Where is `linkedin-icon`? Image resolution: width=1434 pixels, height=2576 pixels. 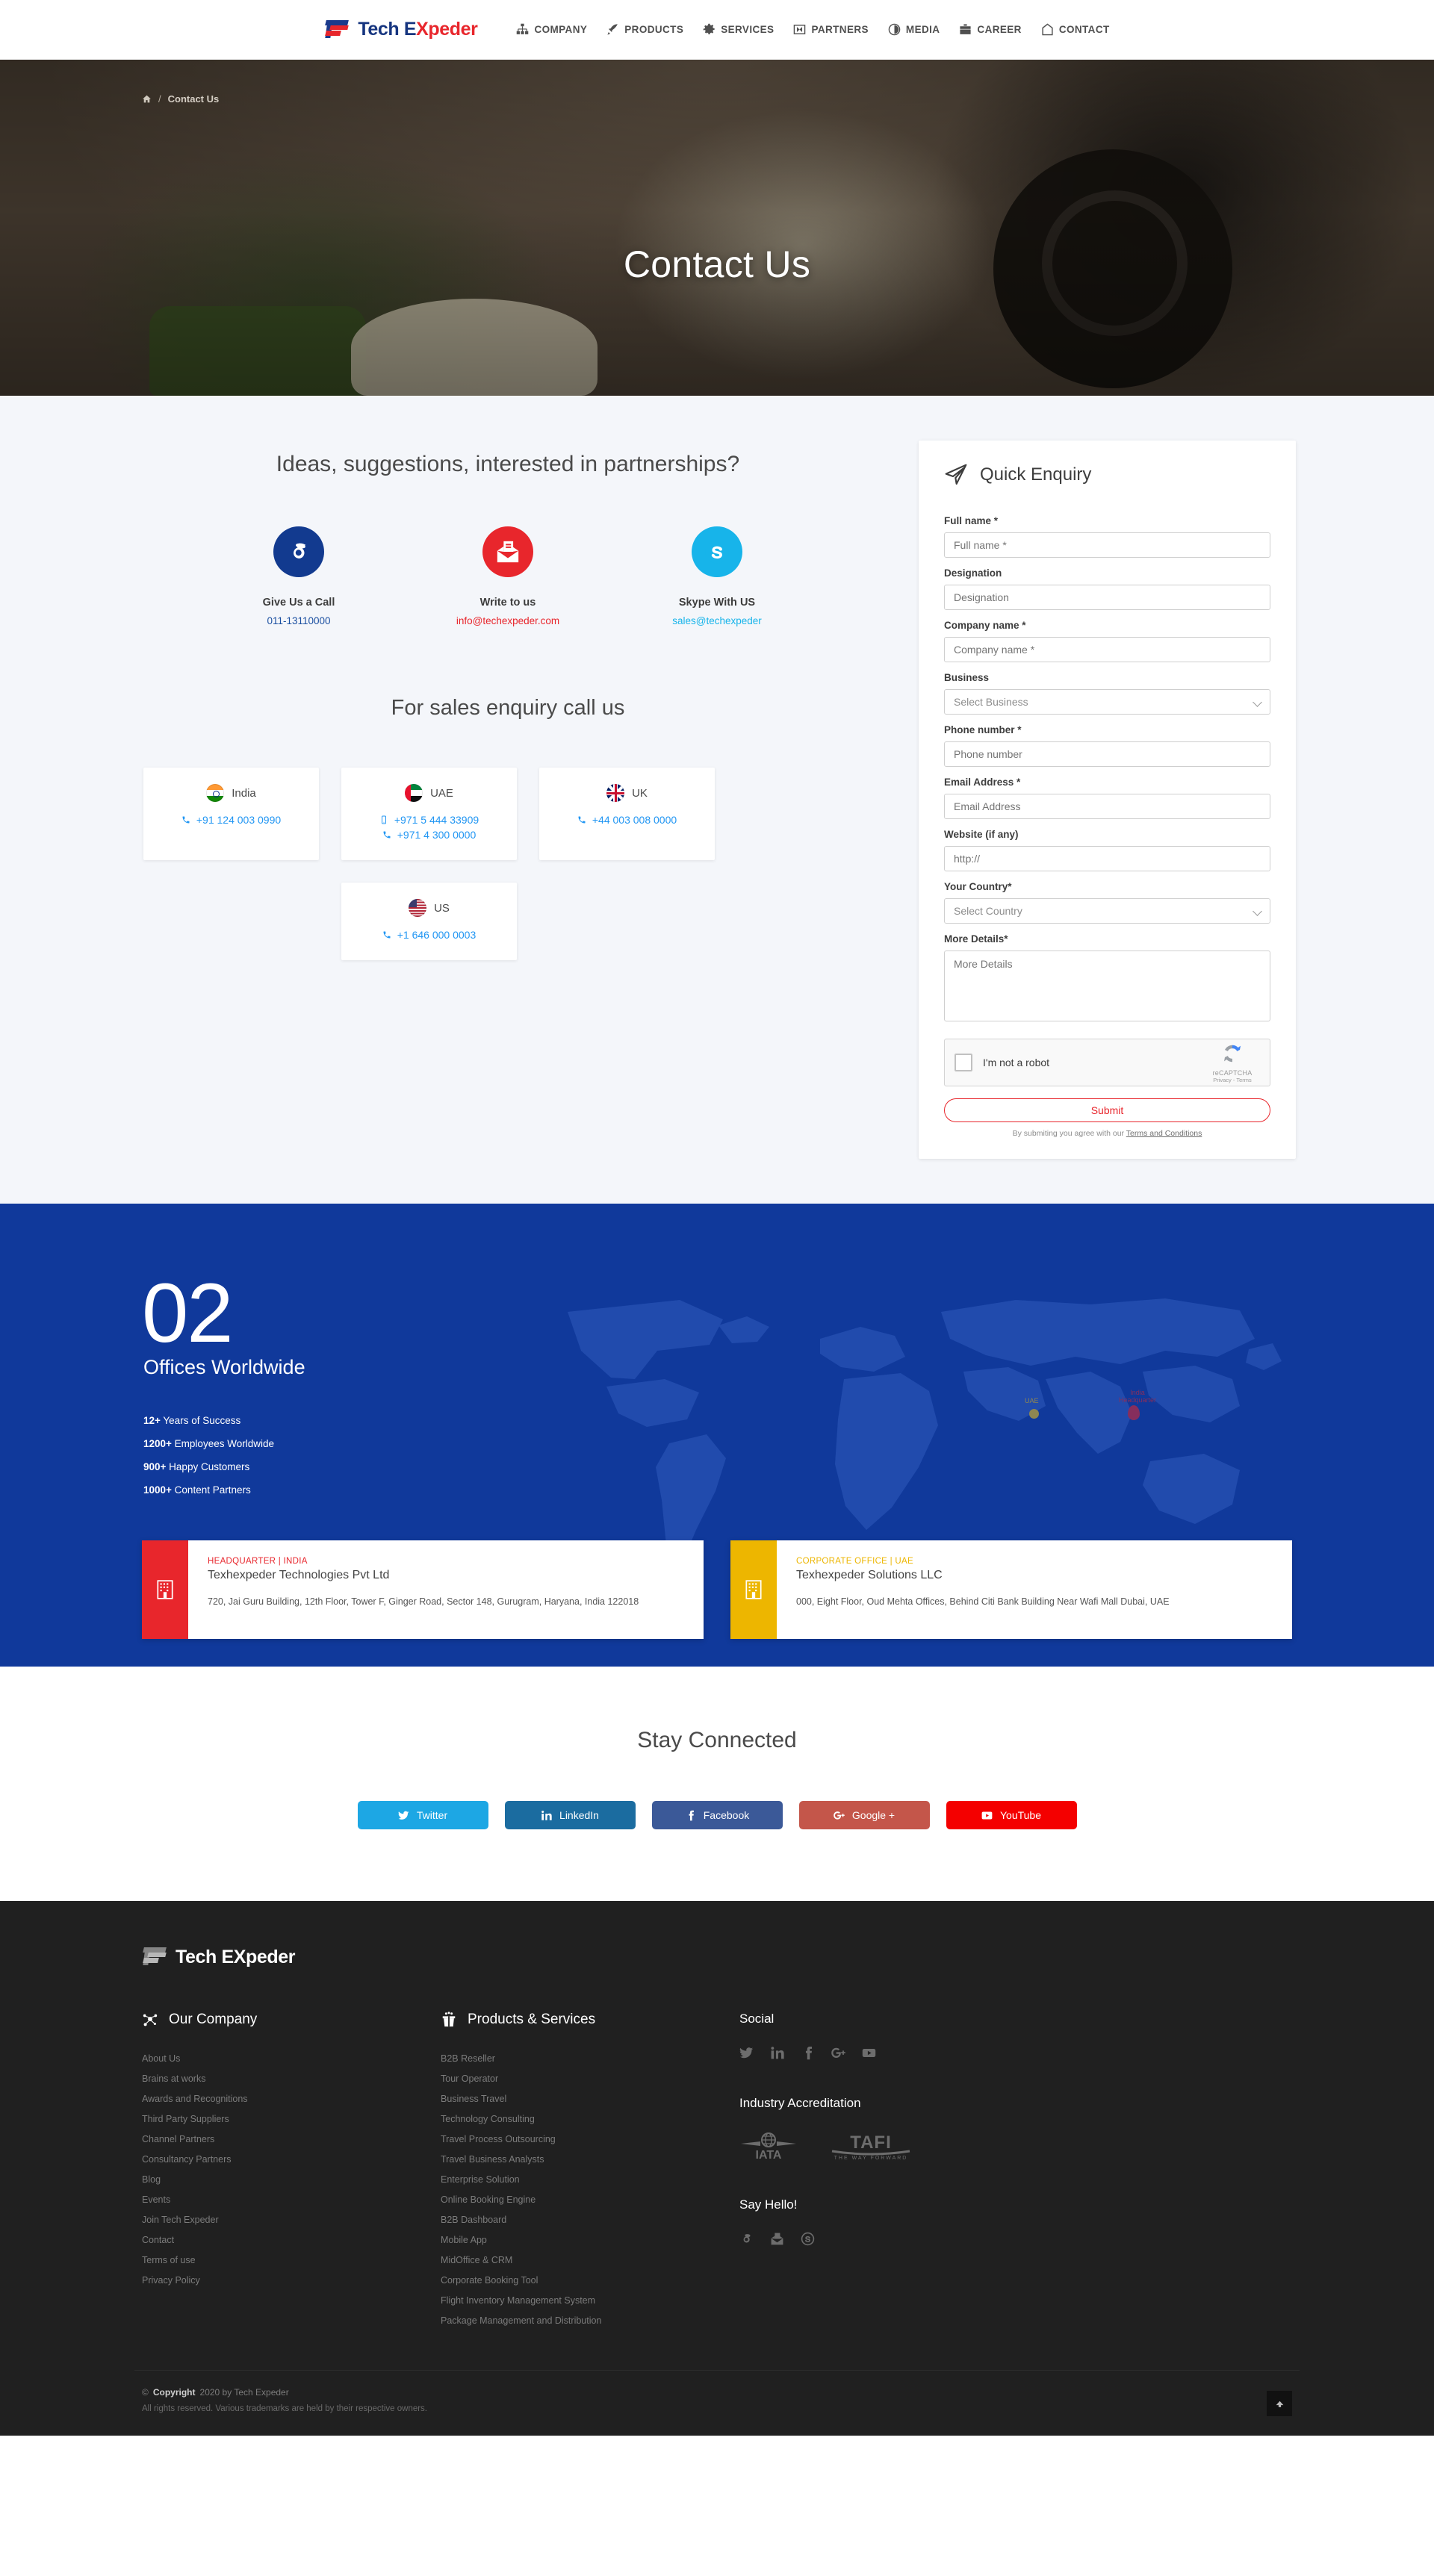 linkedin-icon is located at coordinates (777, 2053).